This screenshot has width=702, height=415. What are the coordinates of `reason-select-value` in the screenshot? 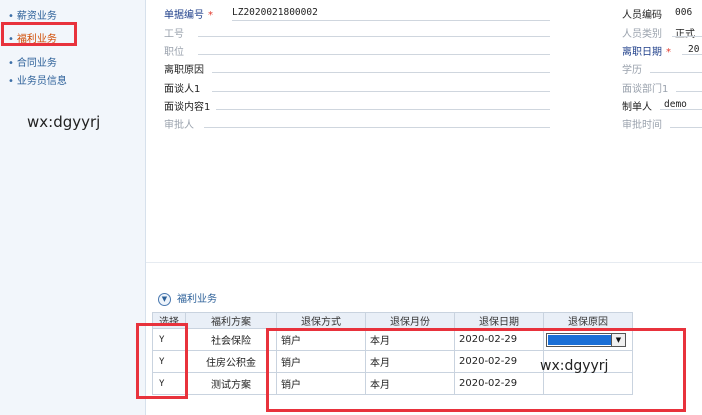 It's located at (579, 339).